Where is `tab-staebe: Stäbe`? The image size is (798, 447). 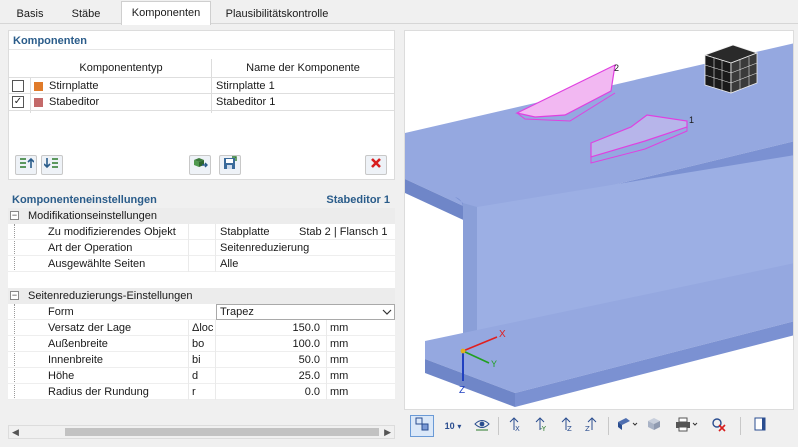
tab-staebe: Stäbe is located at coordinates (86, 13).